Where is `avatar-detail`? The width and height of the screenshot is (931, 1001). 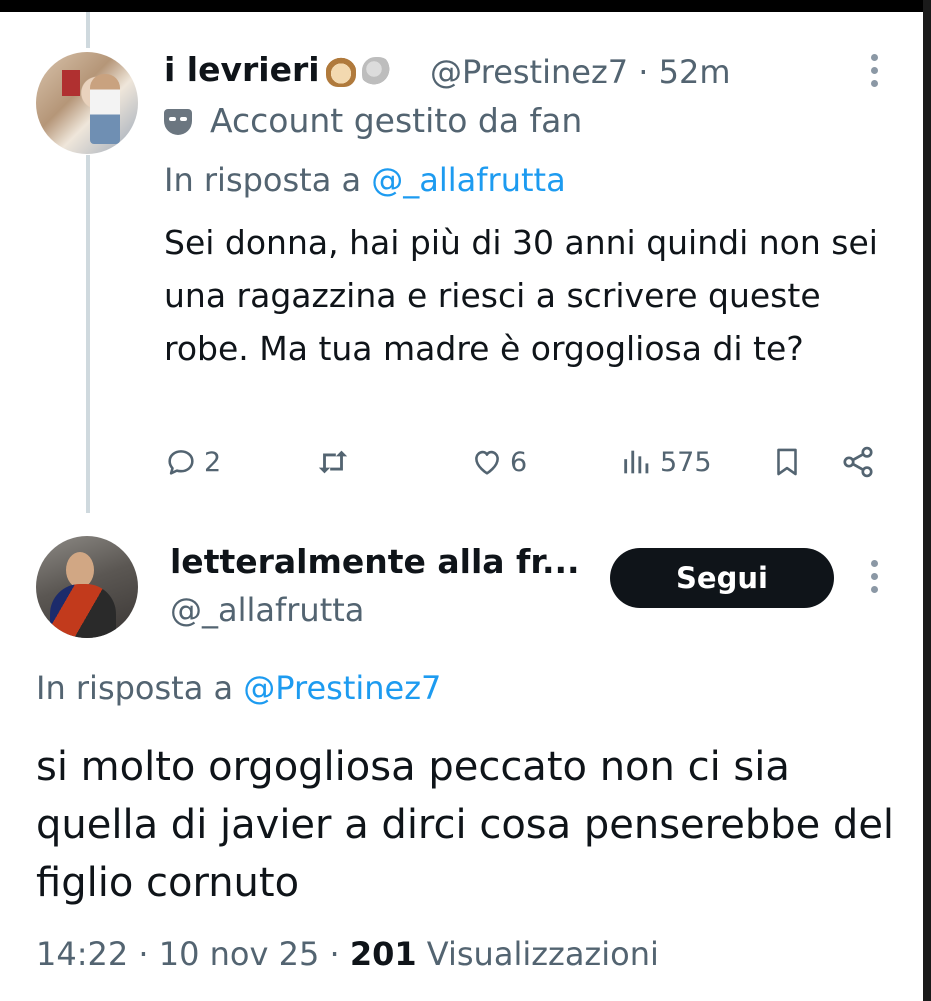
avatar-detail is located at coordinates (71, 83).